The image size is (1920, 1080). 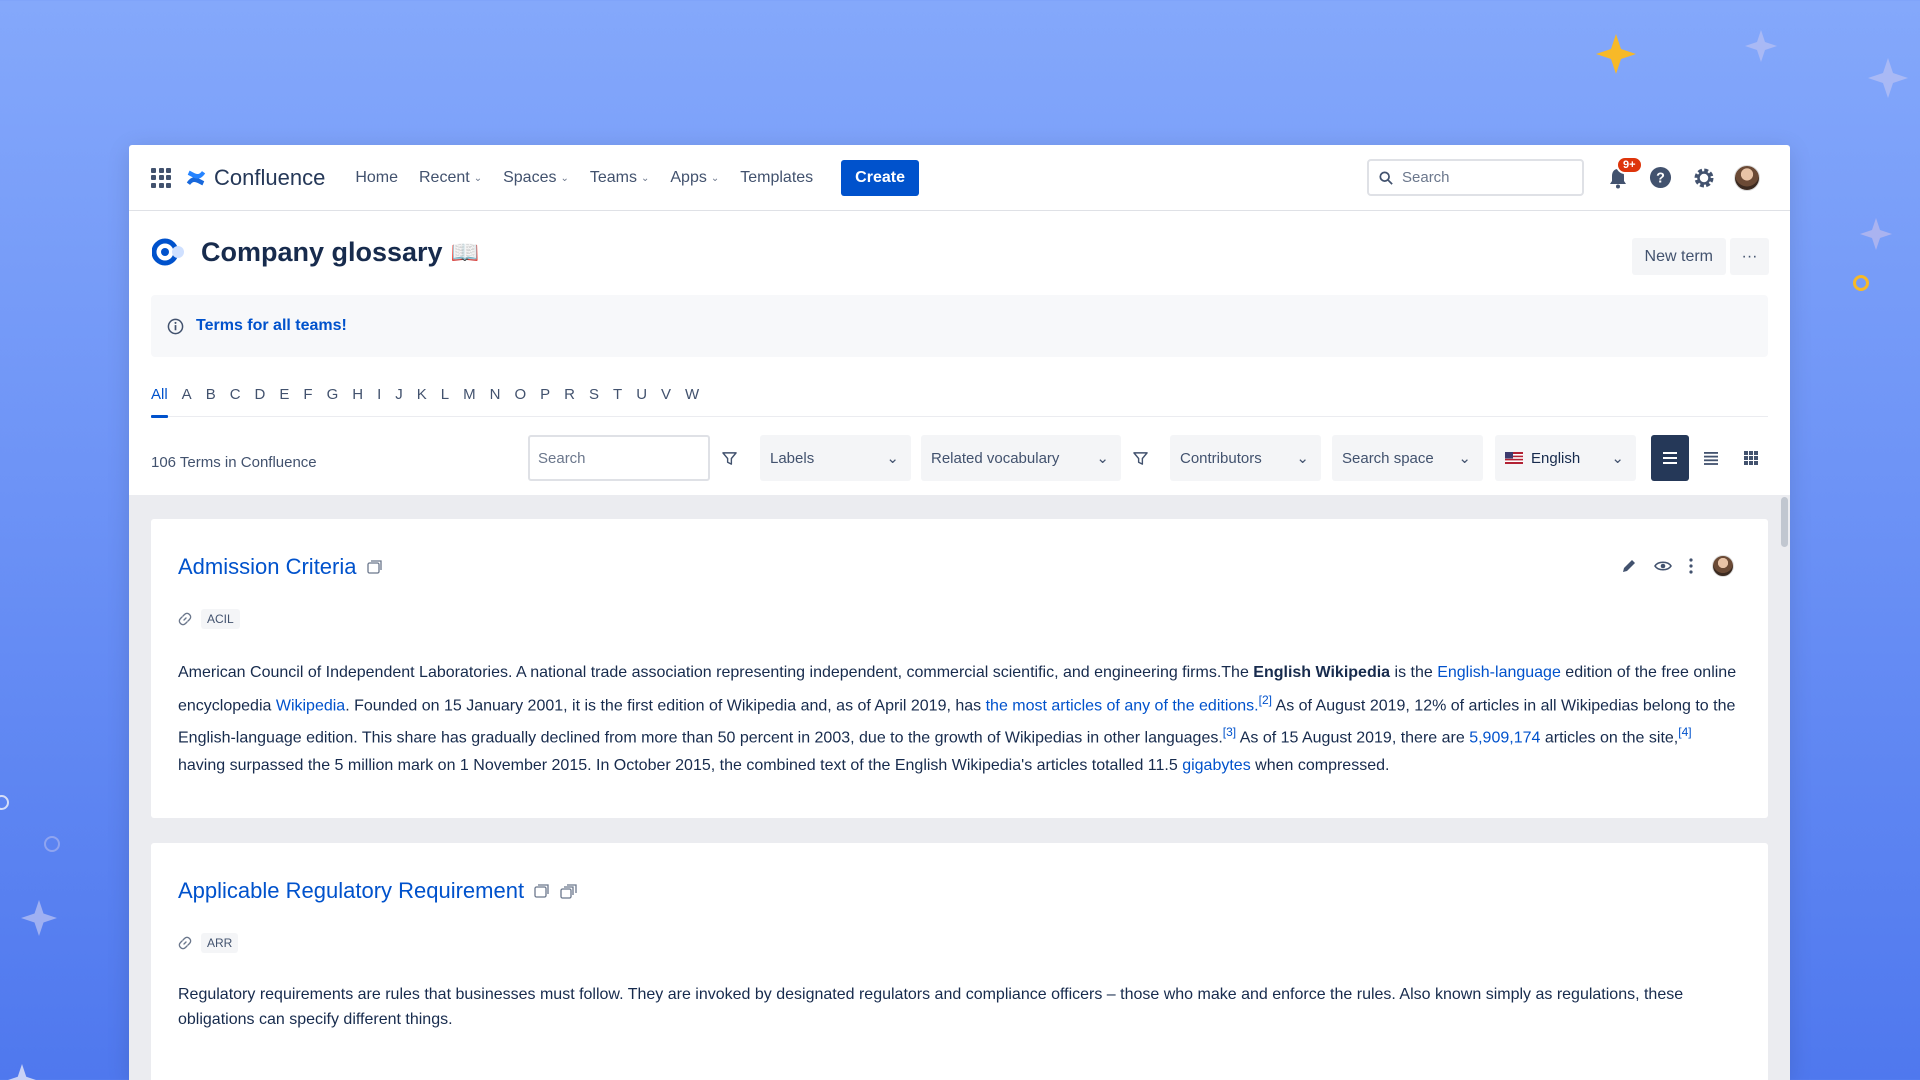 I want to click on alphabet-filter: All A B C D E F G H I J K L M N O P R S T U V W, so click(x=959, y=401).